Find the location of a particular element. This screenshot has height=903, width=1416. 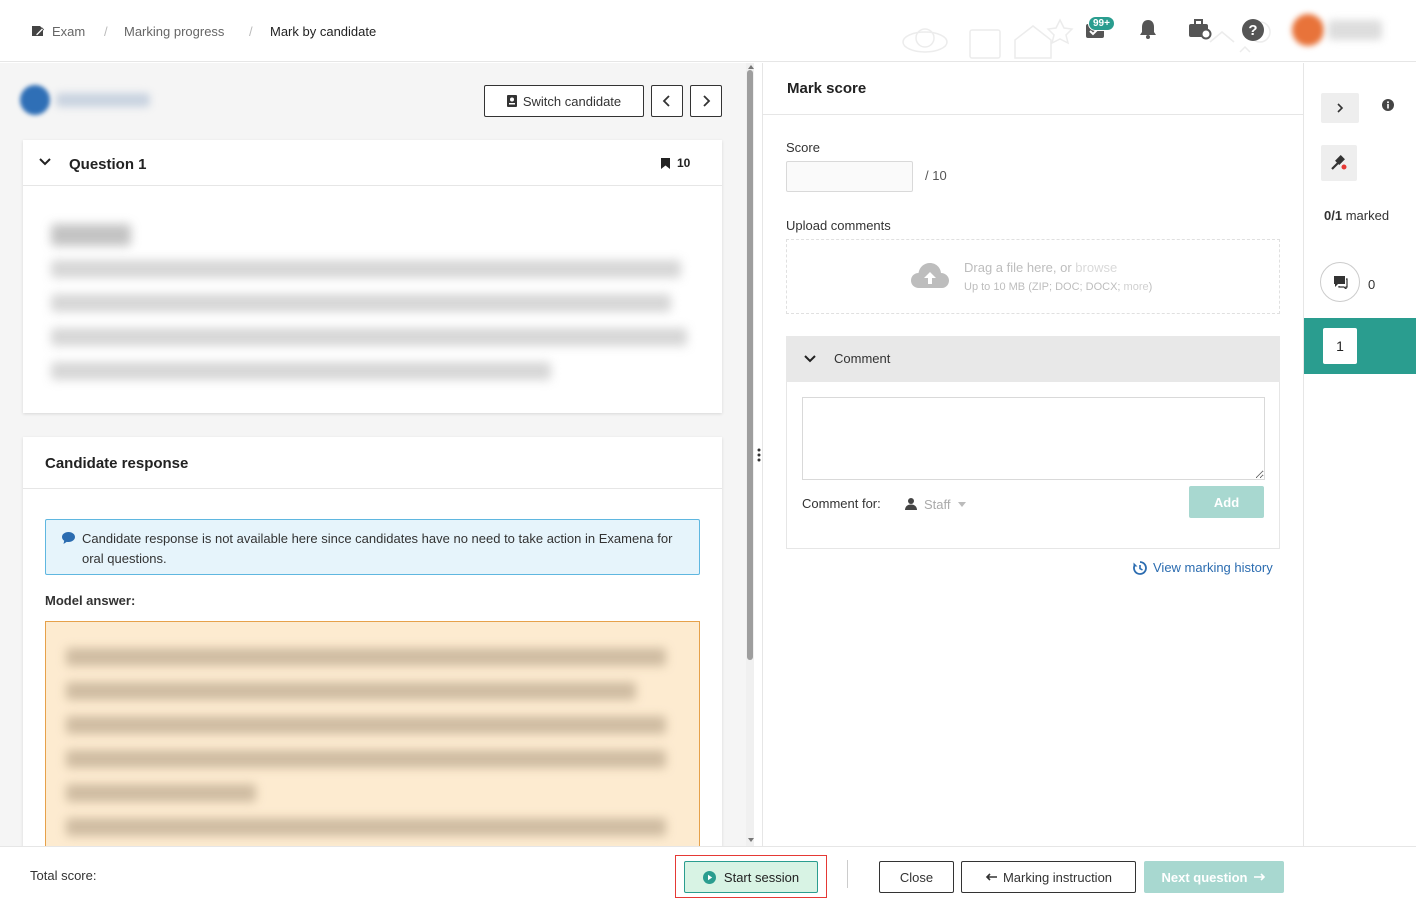

upload-hint-text: Up to 10 MB (ZIP; DOC; DOCX; is located at coordinates (1042, 287).